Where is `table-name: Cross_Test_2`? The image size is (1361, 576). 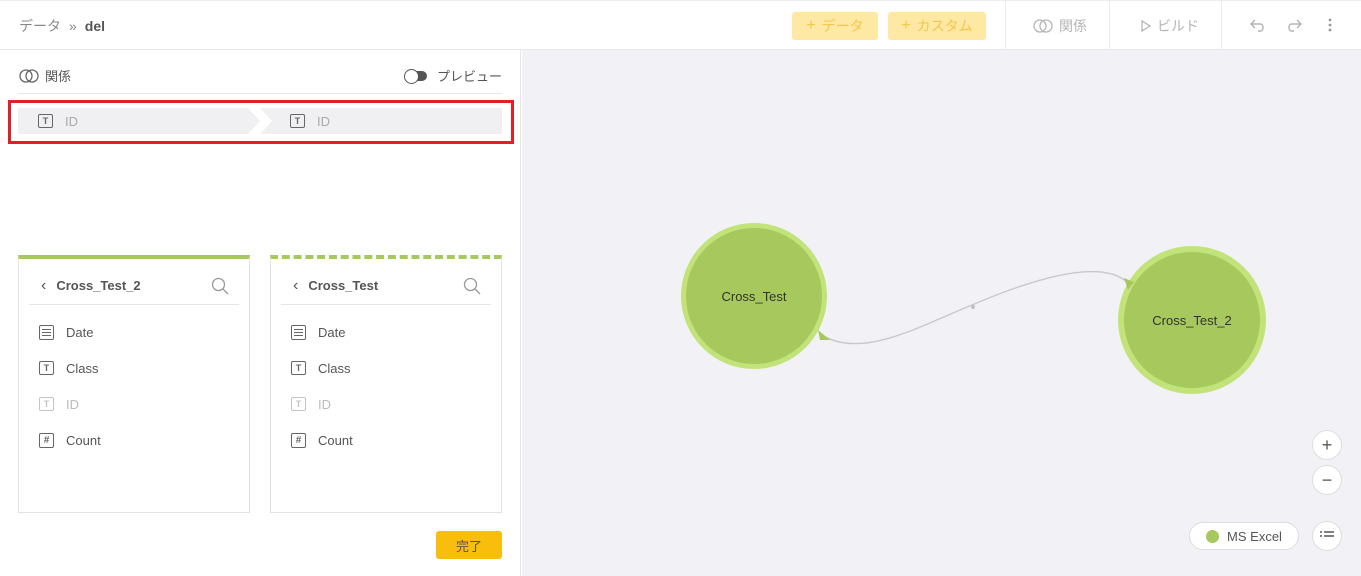 table-name: Cross_Test_2 is located at coordinates (98, 285).